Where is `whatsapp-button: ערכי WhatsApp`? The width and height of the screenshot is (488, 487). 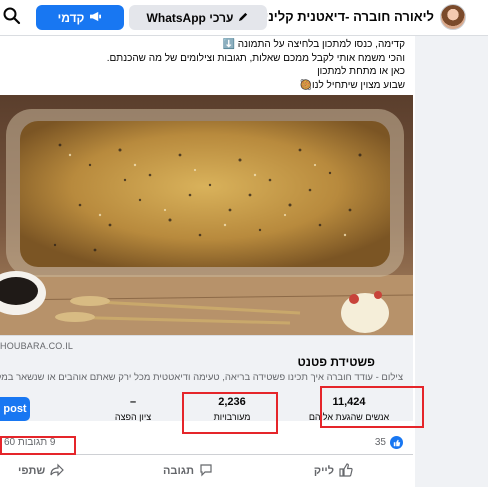 whatsapp-button: ערכי WhatsApp is located at coordinates (198, 17).